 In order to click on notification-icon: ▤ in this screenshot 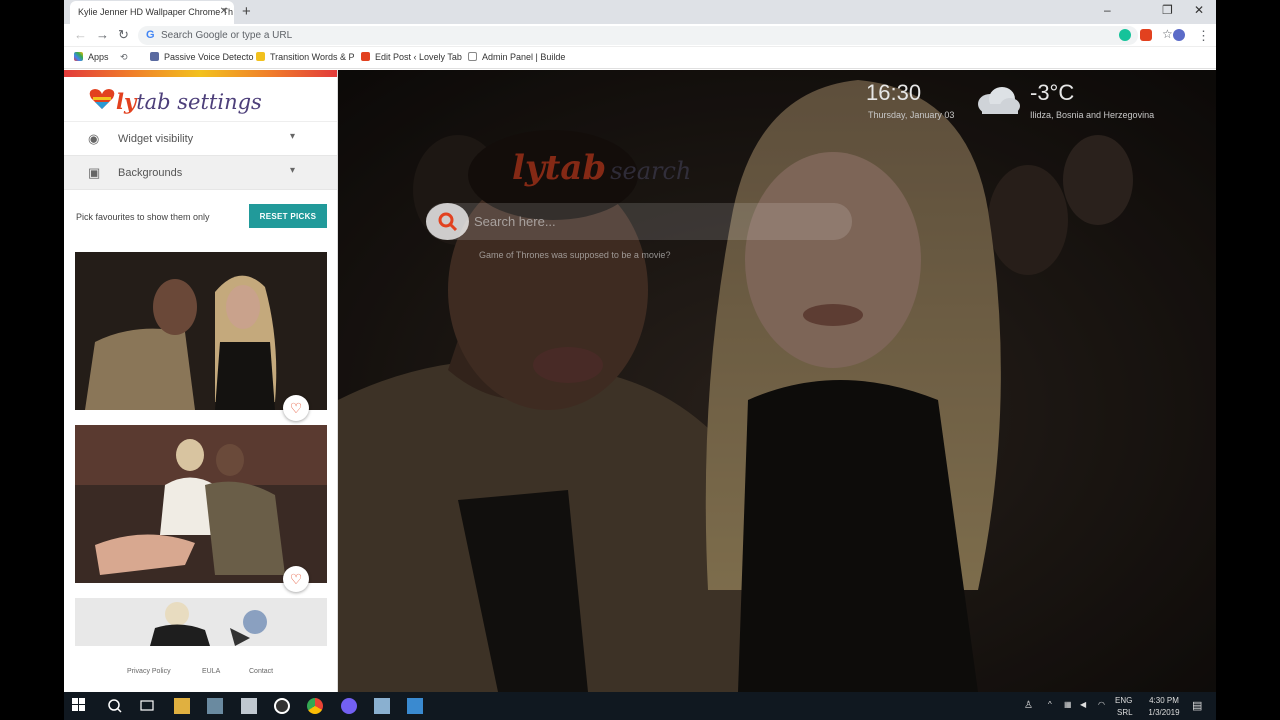, I will do `click(1197, 705)`.